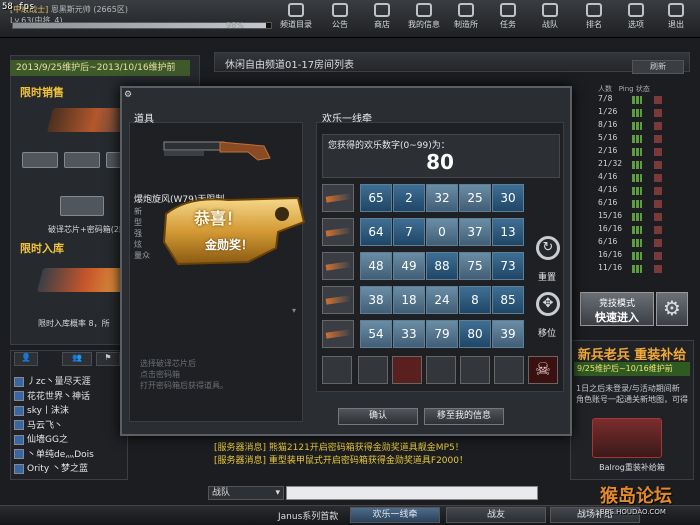 The height and width of the screenshot is (525, 700). I want to click on grid-number-cell: 24, so click(442, 300).